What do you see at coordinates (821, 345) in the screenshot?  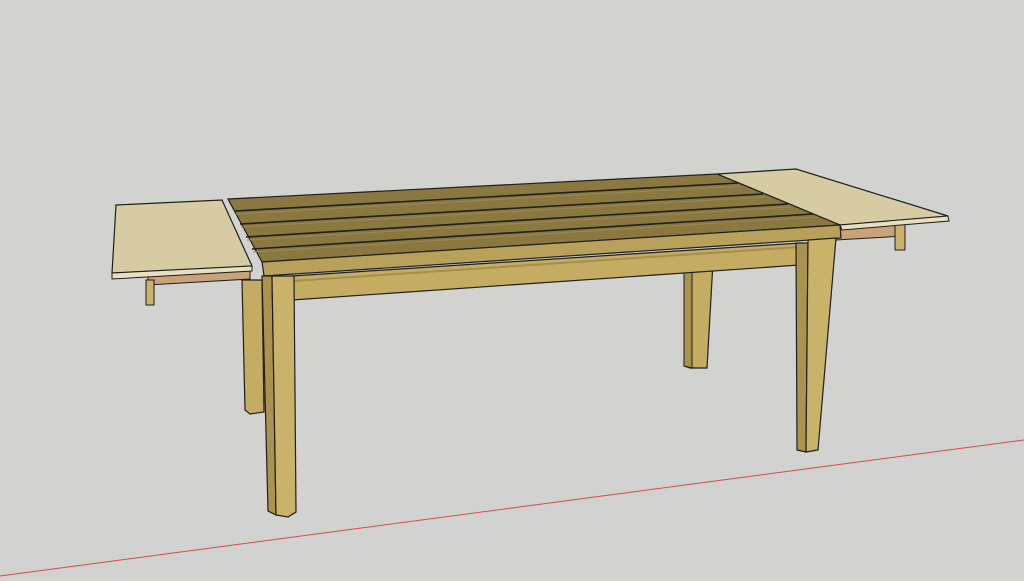 I see `front-right-leg` at bounding box center [821, 345].